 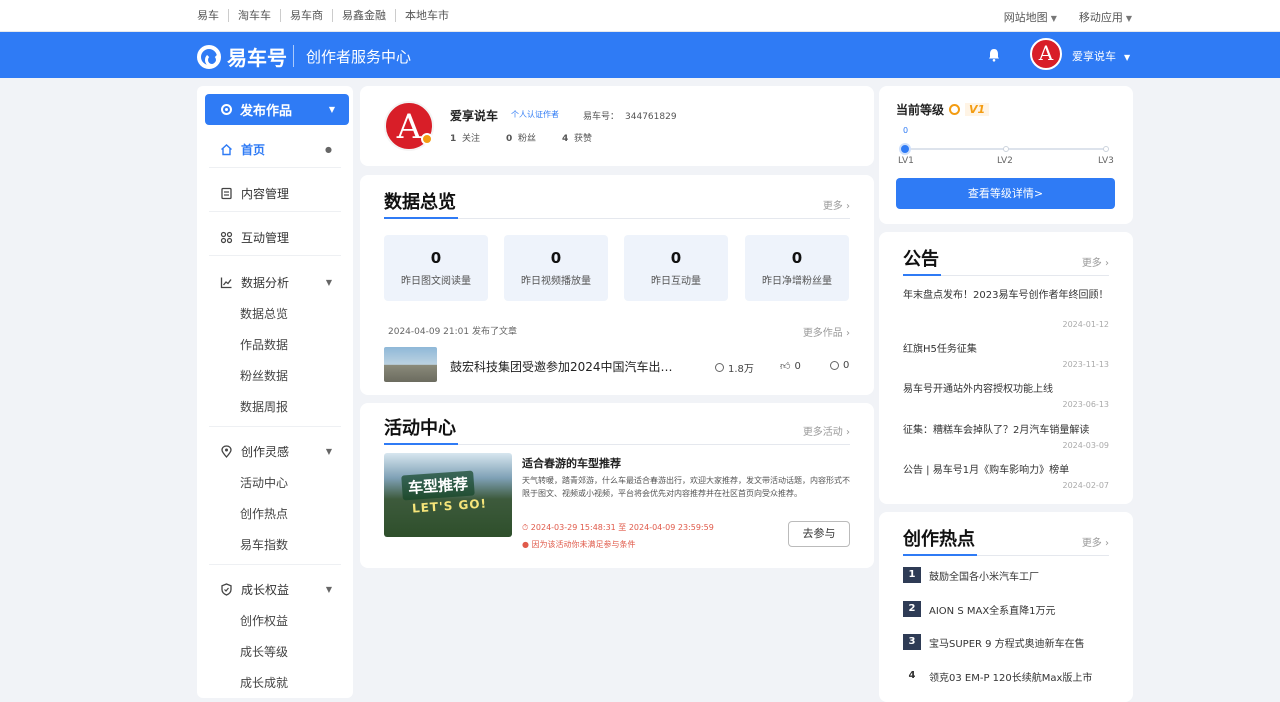 What do you see at coordinates (1005, 193) in the screenshot?
I see `view-level-button: 查看等级详情>` at bounding box center [1005, 193].